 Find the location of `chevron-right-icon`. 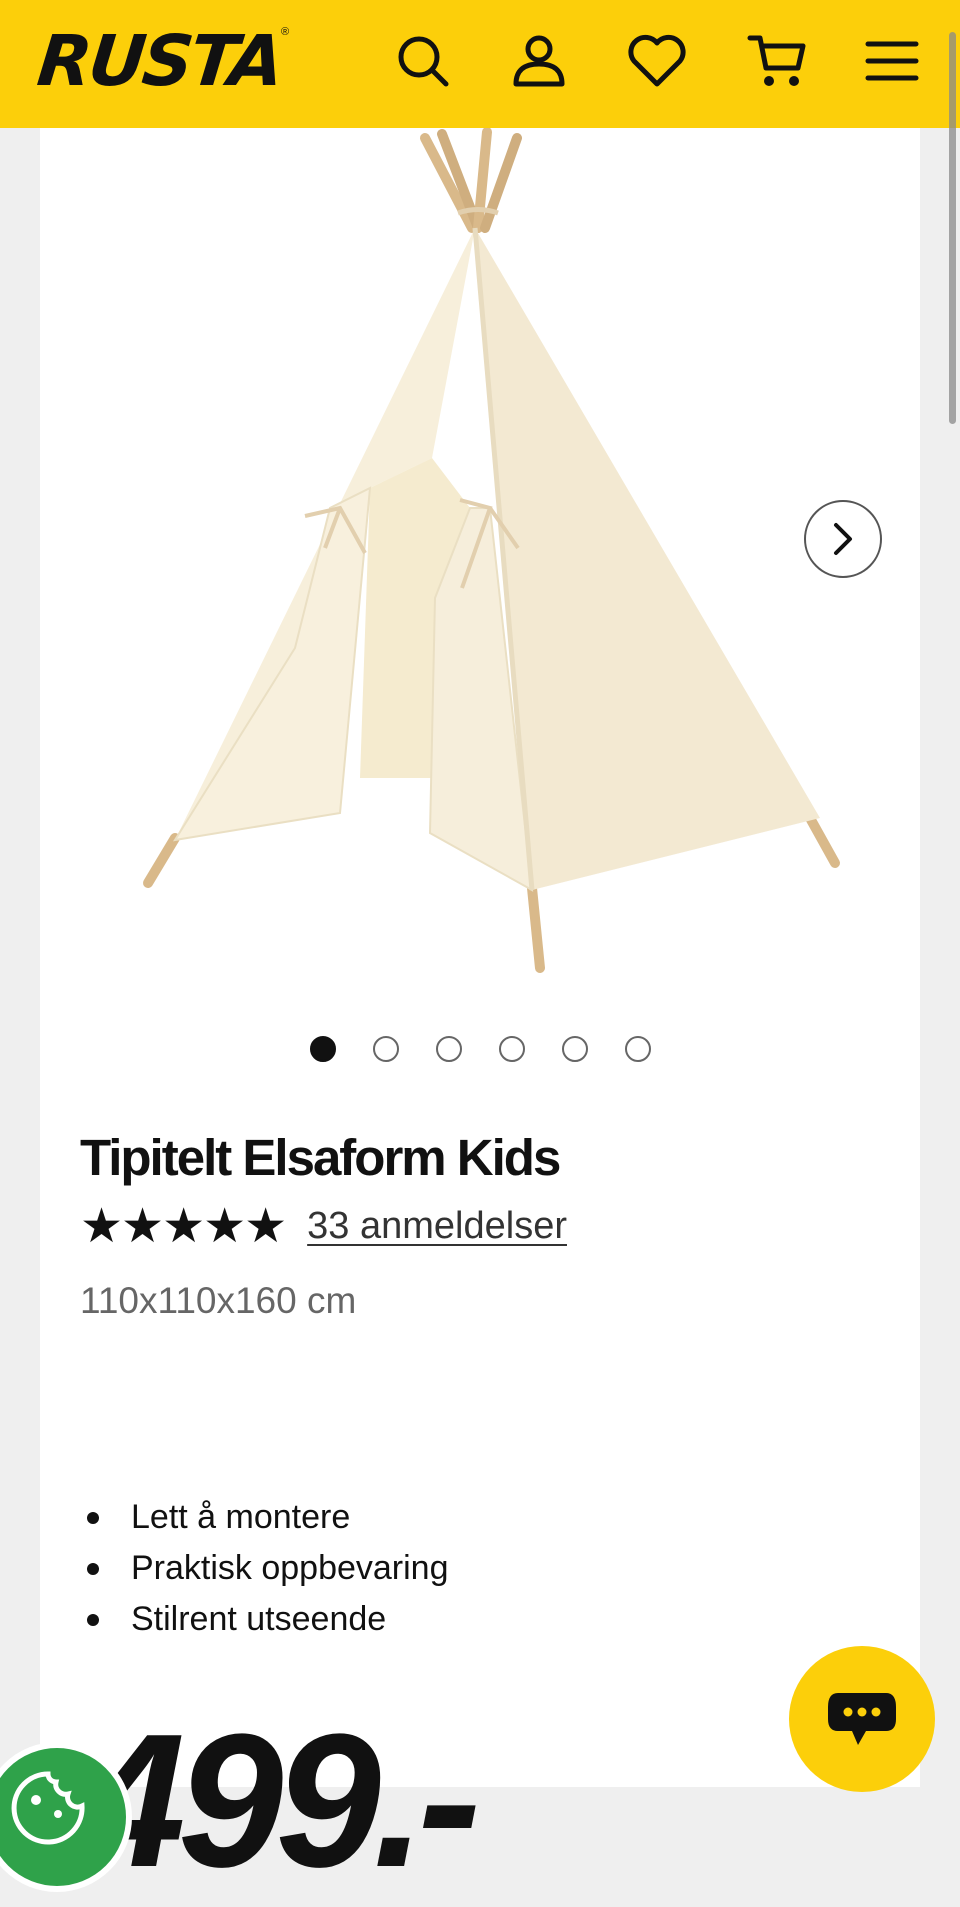

chevron-right-icon is located at coordinates (843, 539).